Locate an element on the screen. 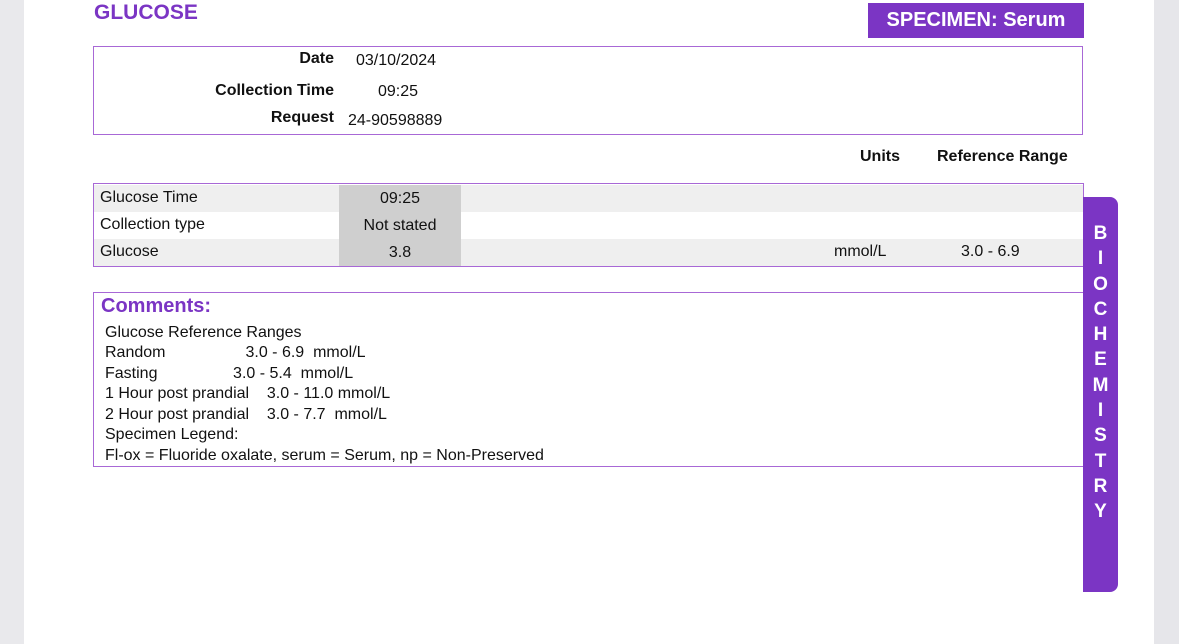 This screenshot has width=1179, height=644. test-title: GLUCOSE is located at coordinates (146, 12).